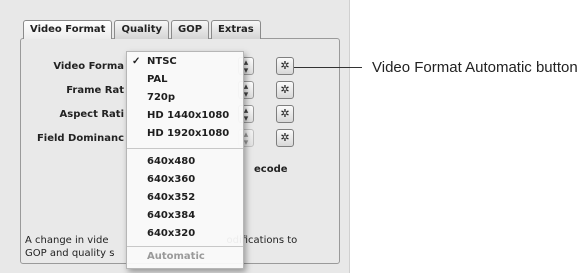 The image size is (583, 273). I want to click on menu-item-640x352: 640x352, so click(171, 197).